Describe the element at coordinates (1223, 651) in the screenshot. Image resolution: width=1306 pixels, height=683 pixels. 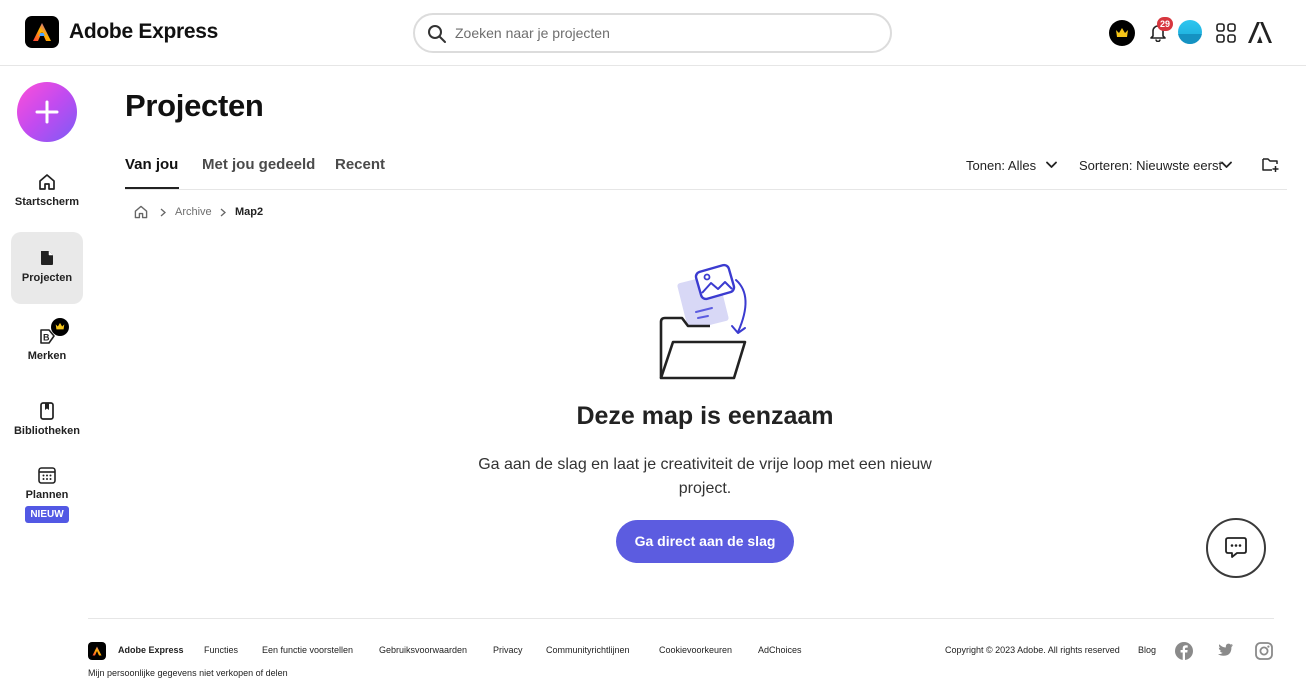
I see `twitter-icon` at that location.